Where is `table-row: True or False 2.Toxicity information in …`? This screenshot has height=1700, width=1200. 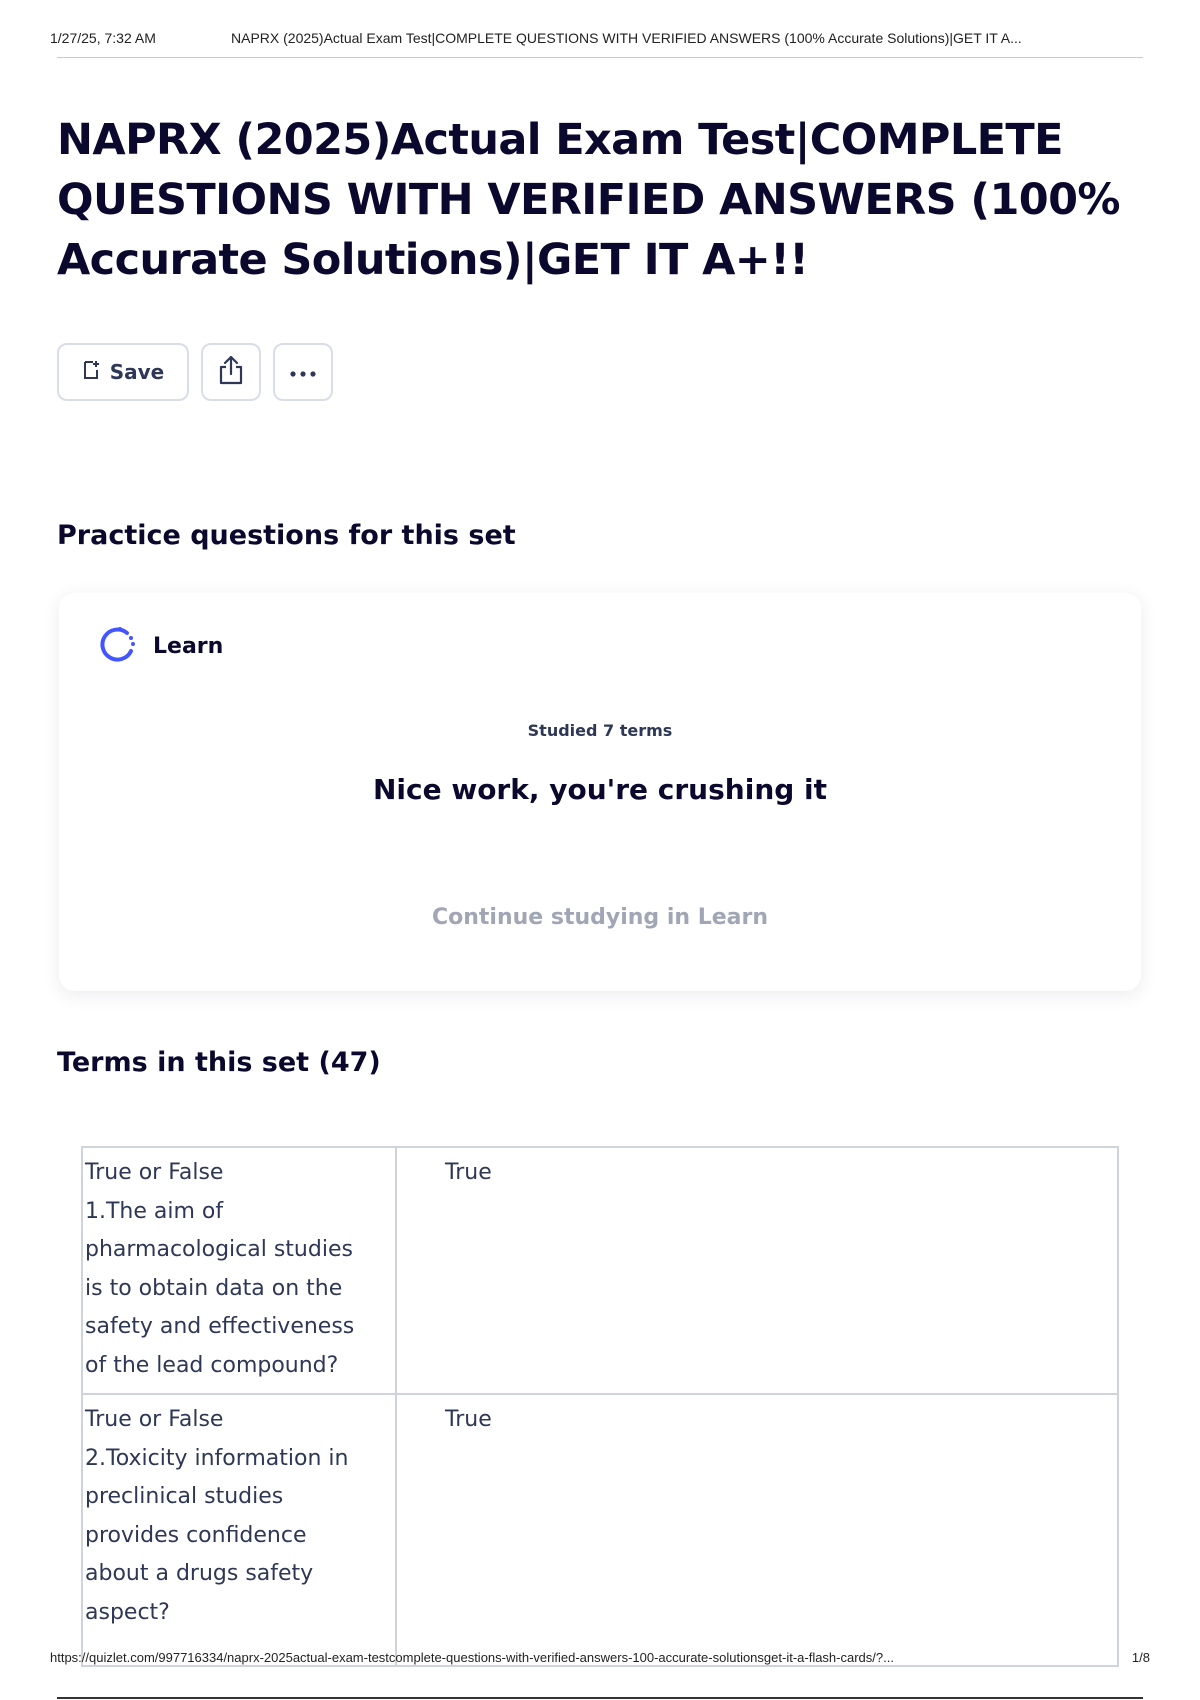 table-row: True or False 2.Toxicity information in … is located at coordinates (600, 1530).